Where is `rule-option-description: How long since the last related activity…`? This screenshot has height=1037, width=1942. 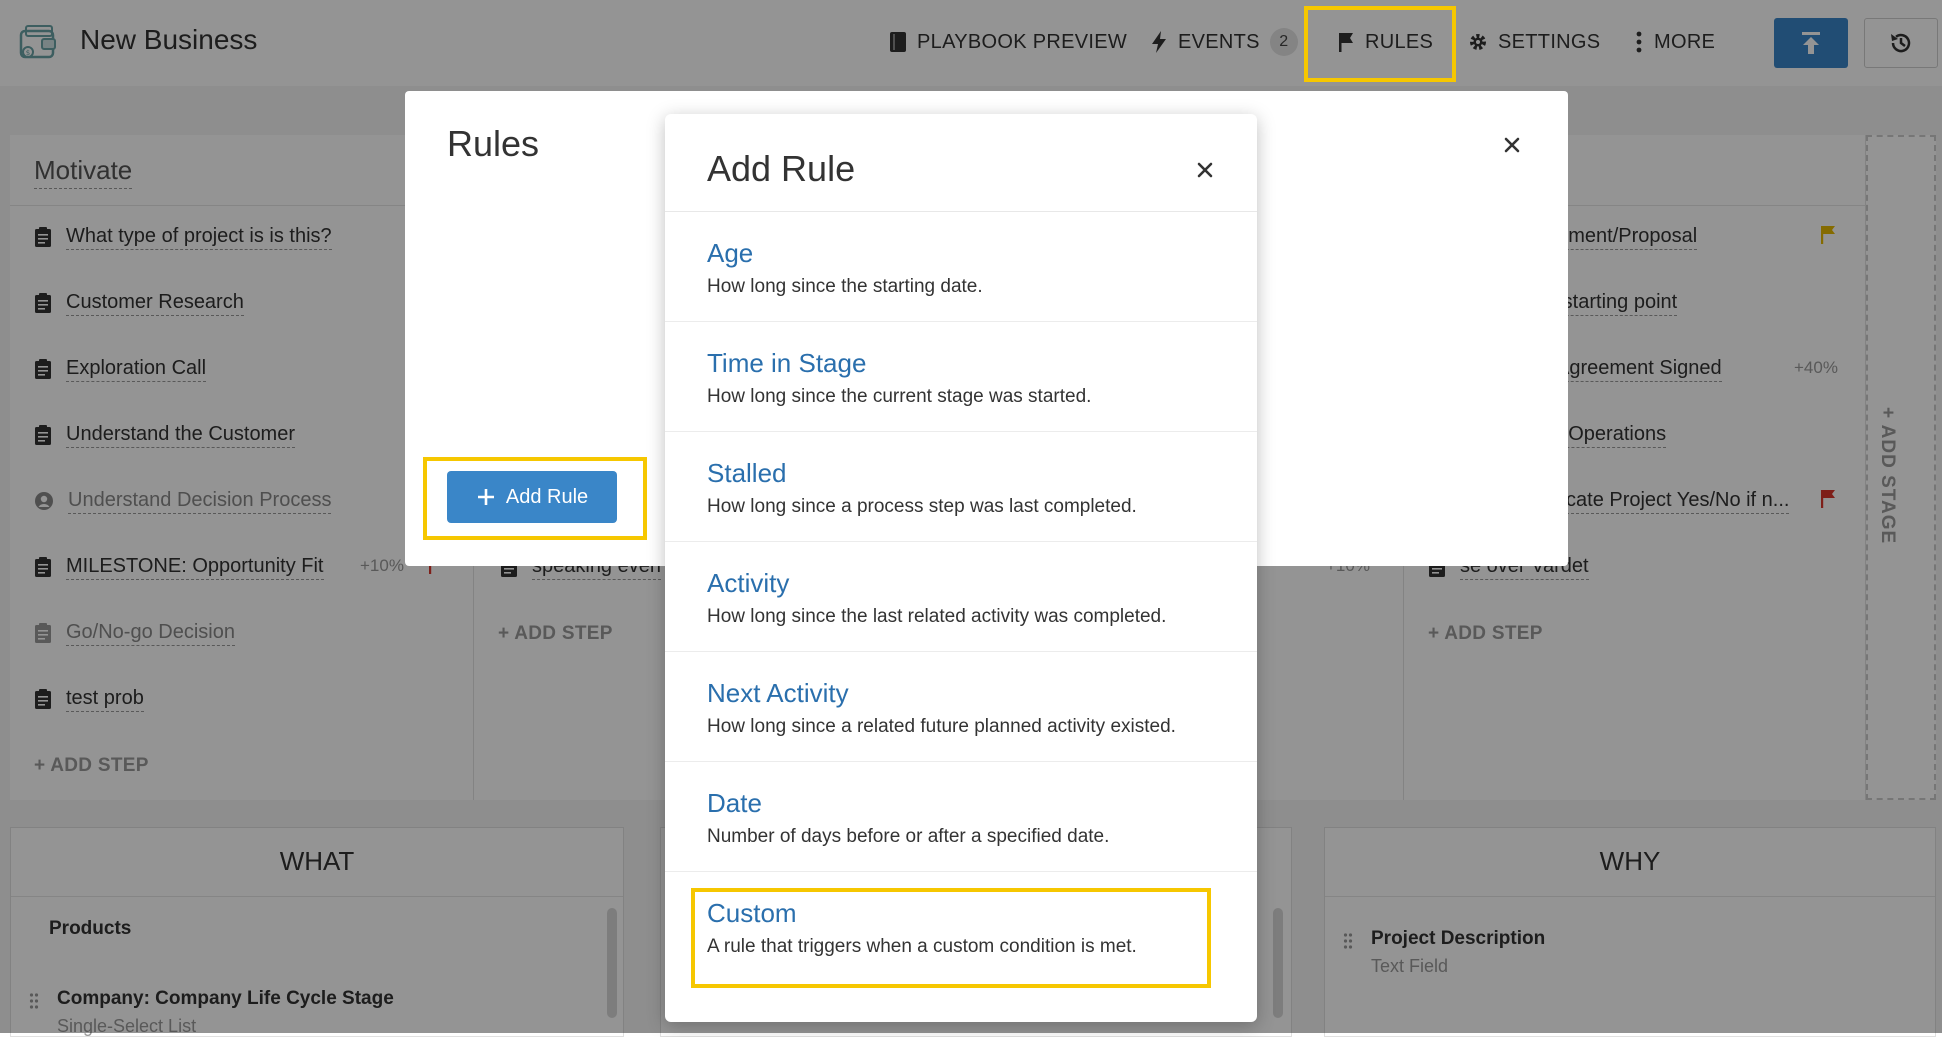
rule-option-description: How long since the last related activity… is located at coordinates (937, 616).